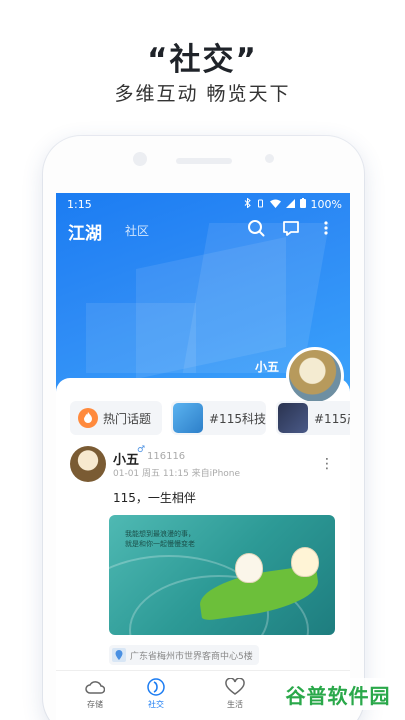 The image size is (405, 720). Describe the element at coordinates (85, 234) in the screenshot. I see `app-title: 江湖` at that location.